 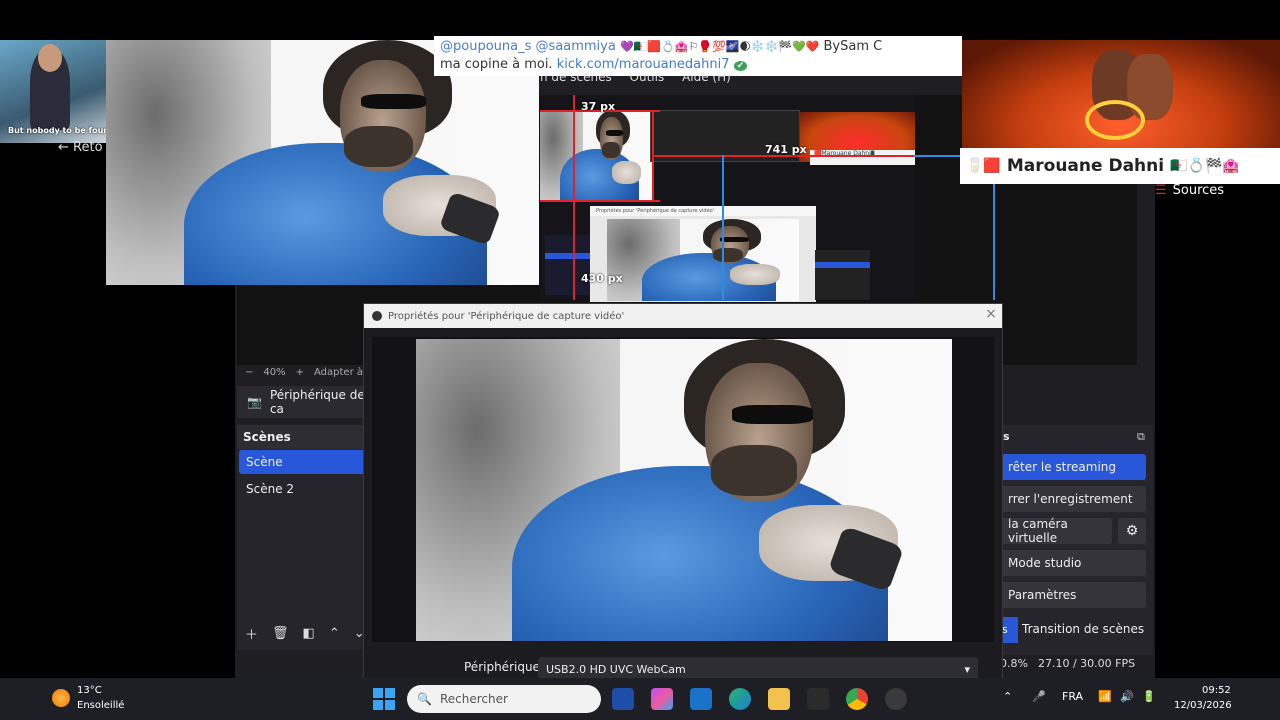 I want to click on zoom-in-button: +, so click(x=300, y=372).